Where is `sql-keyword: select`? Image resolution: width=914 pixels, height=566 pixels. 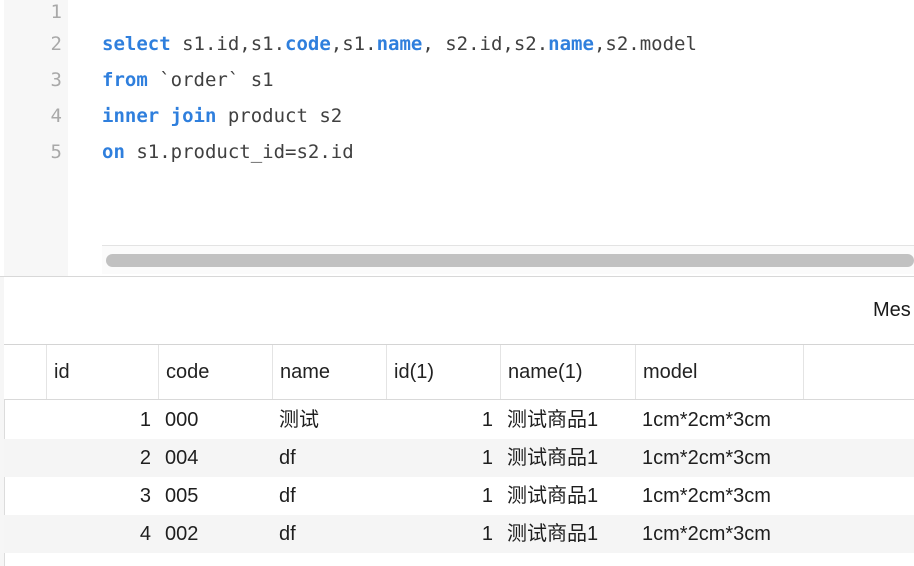 sql-keyword: select is located at coordinates (136, 44).